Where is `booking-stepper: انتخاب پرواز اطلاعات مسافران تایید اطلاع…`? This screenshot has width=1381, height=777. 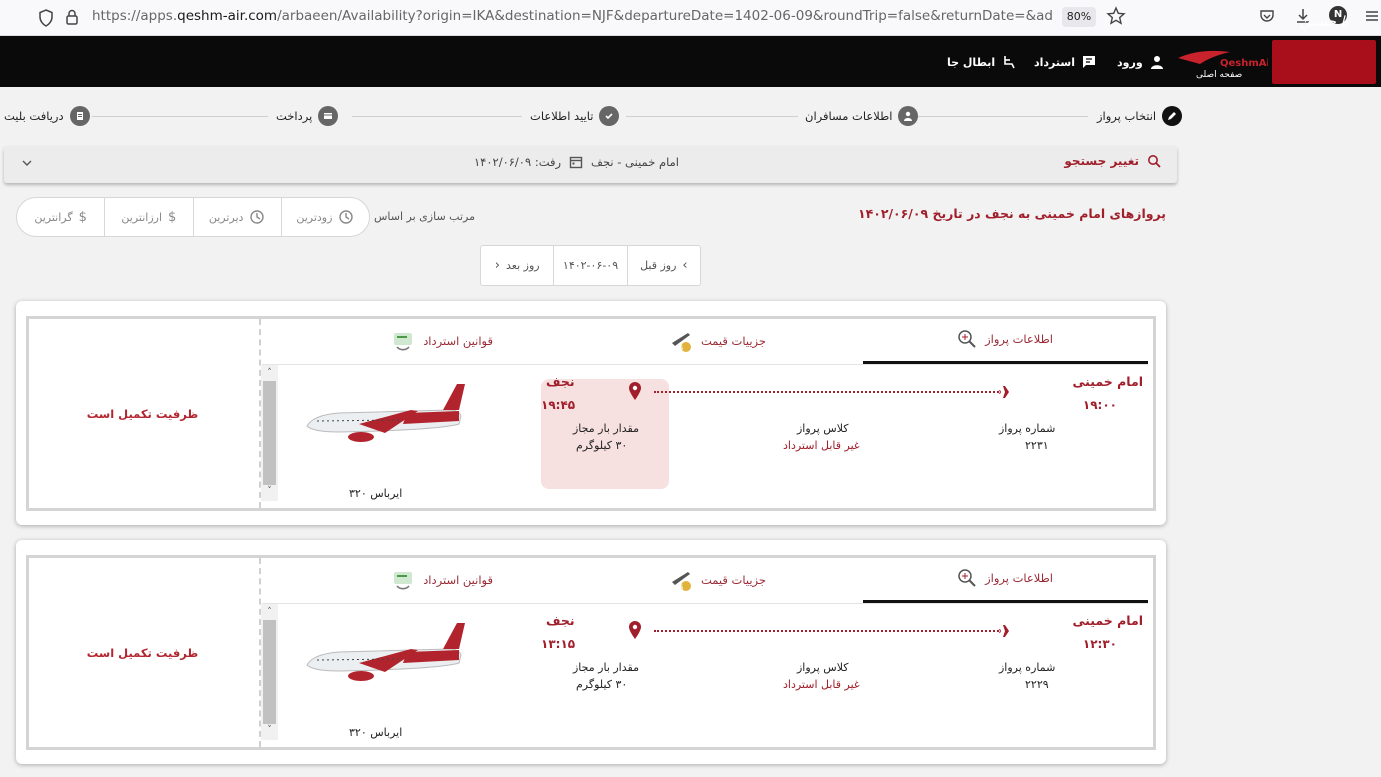 booking-stepper: انتخاب پرواز اطلاعات مسافران تایید اطلاع… is located at coordinates (591, 116).